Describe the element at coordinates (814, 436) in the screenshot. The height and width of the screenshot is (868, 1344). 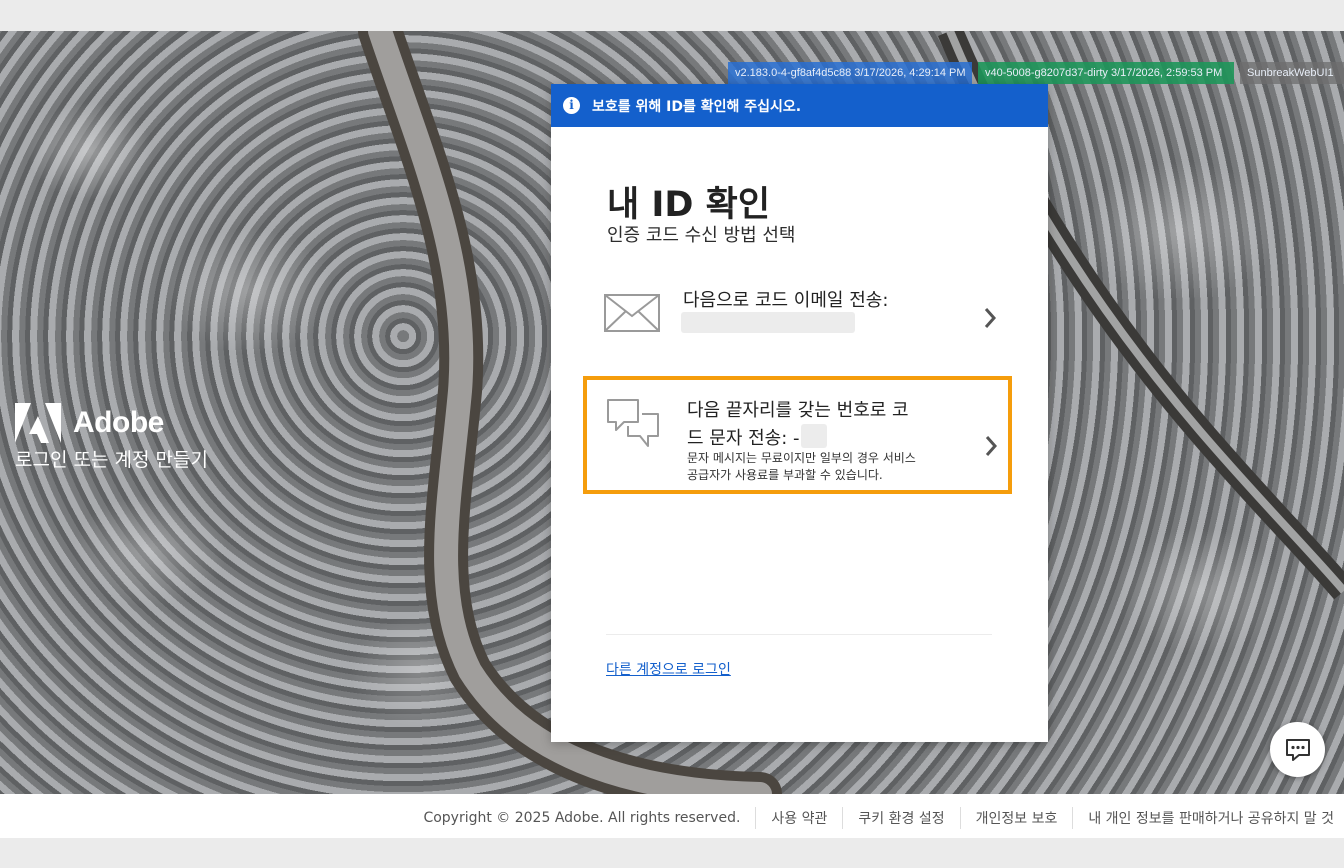
I see `redacted-phone-digits` at that location.